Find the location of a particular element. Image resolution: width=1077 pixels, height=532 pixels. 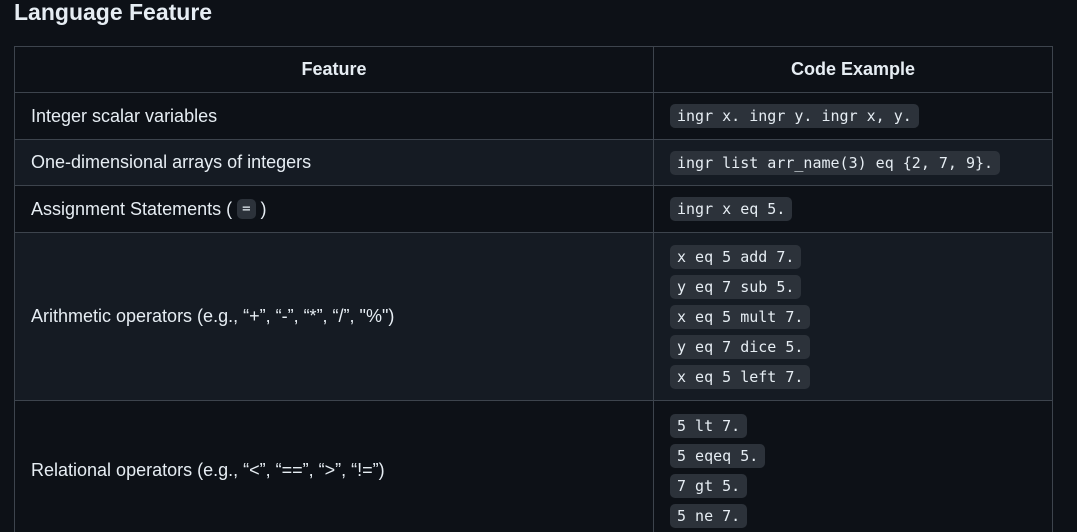

header-feature: Feature is located at coordinates (334, 69).